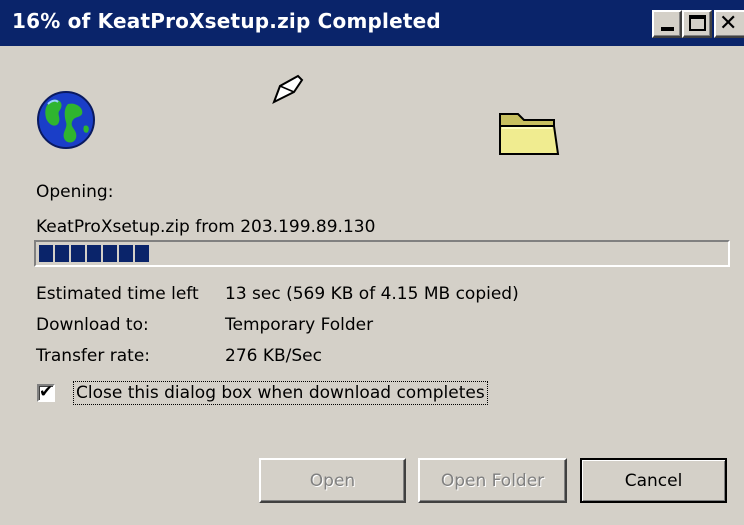 The height and width of the screenshot is (525, 744). I want to click on globe-icon, so click(66, 120).